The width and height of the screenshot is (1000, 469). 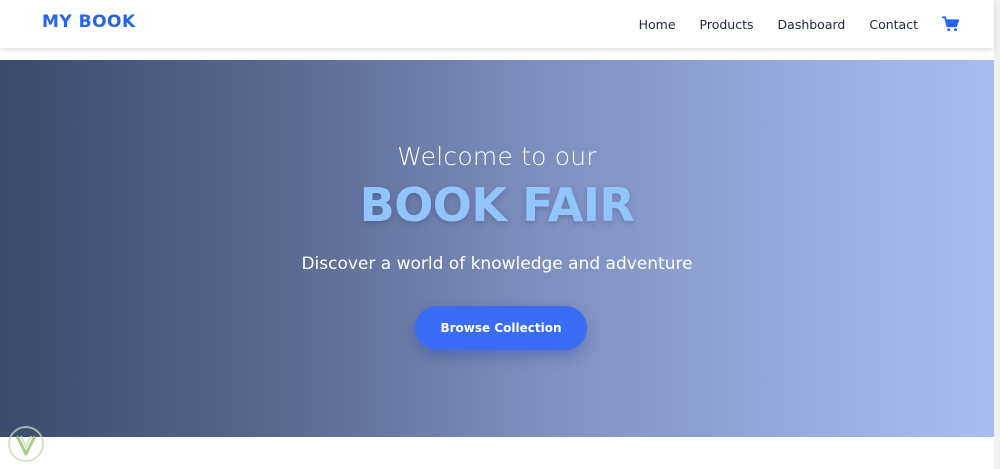 I want to click on brand-logo: MY BOOK, so click(x=89, y=22).